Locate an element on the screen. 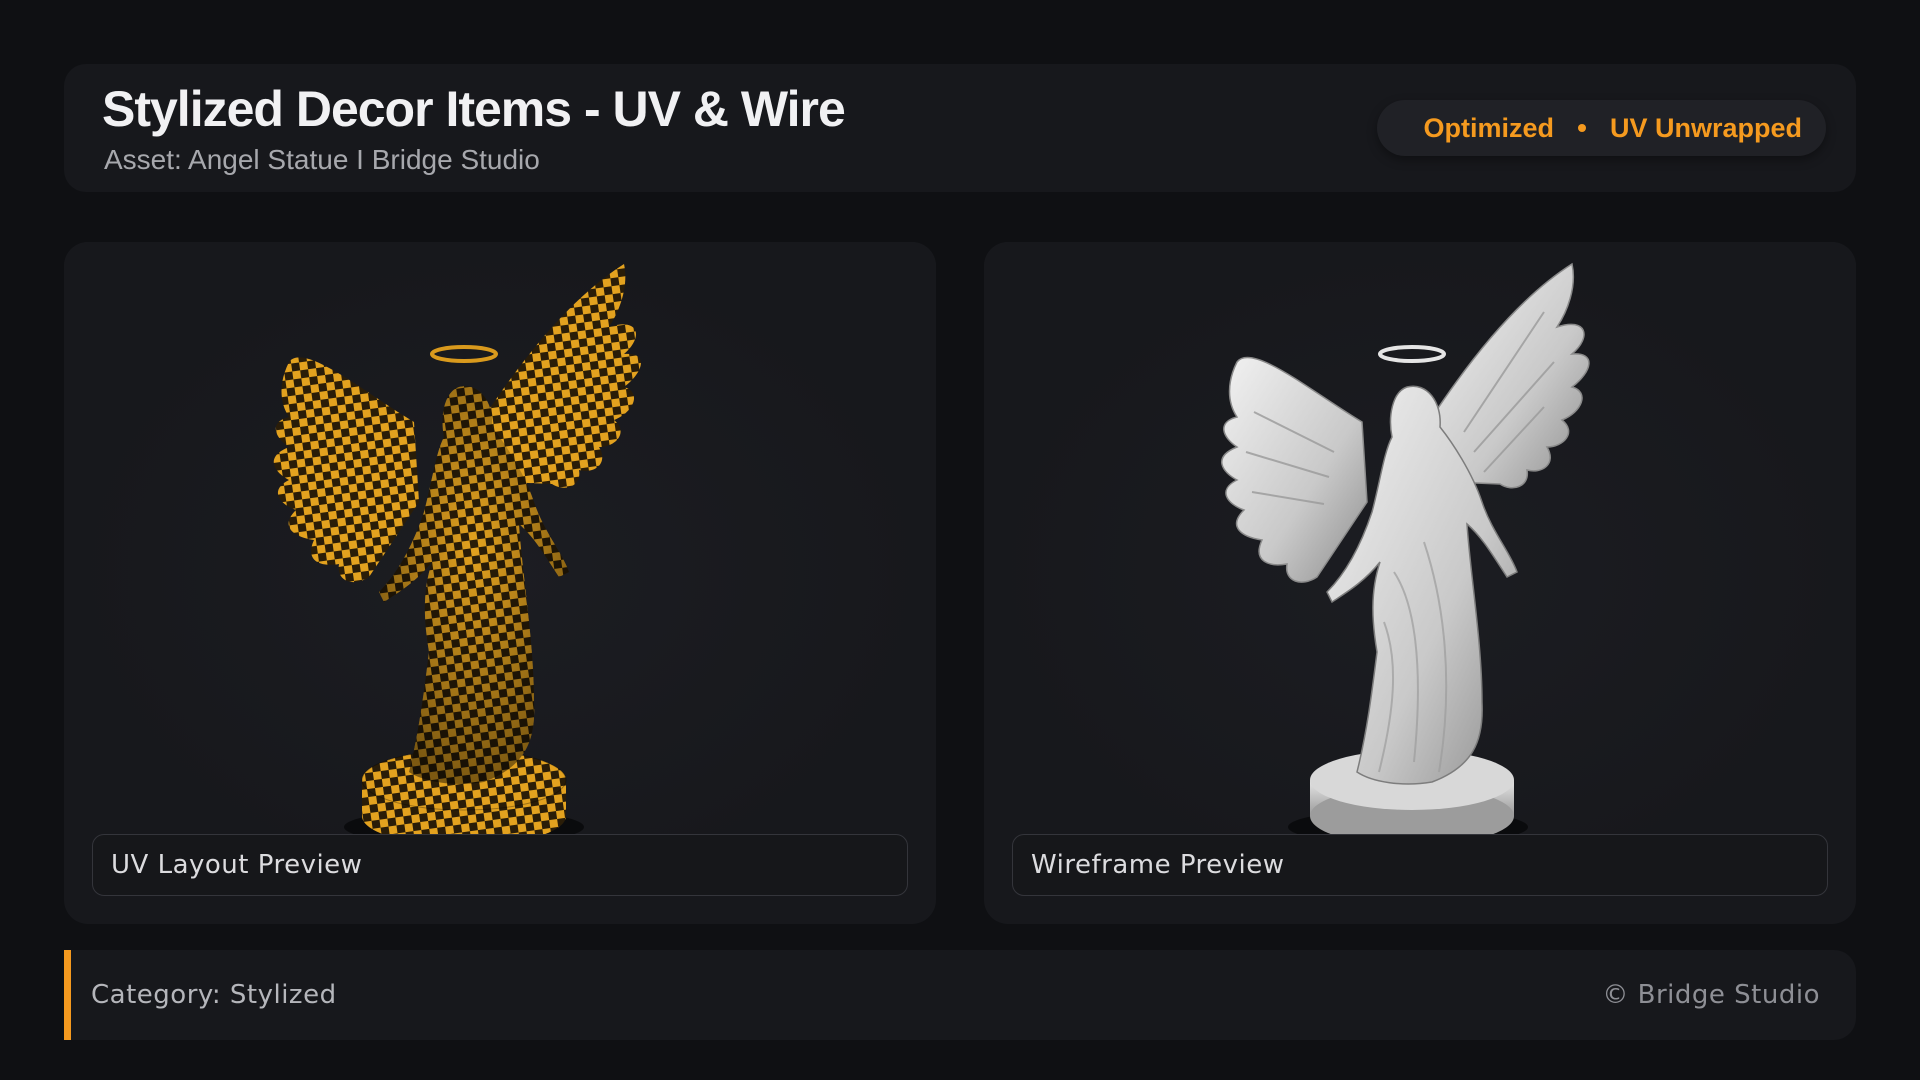 This screenshot has width=1920, height=1080. footer-bar: Category: Stylized © Bridge Studio is located at coordinates (960, 995).